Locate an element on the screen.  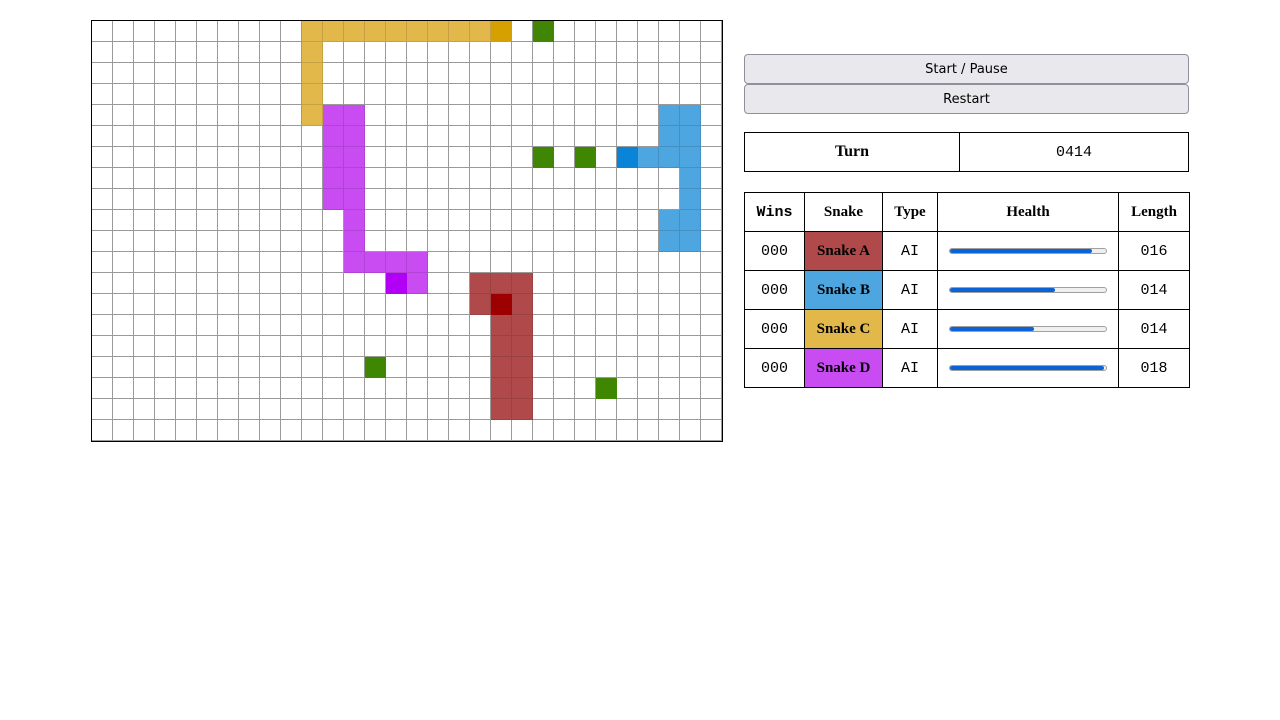
restart-button: Restart is located at coordinates (966, 99).